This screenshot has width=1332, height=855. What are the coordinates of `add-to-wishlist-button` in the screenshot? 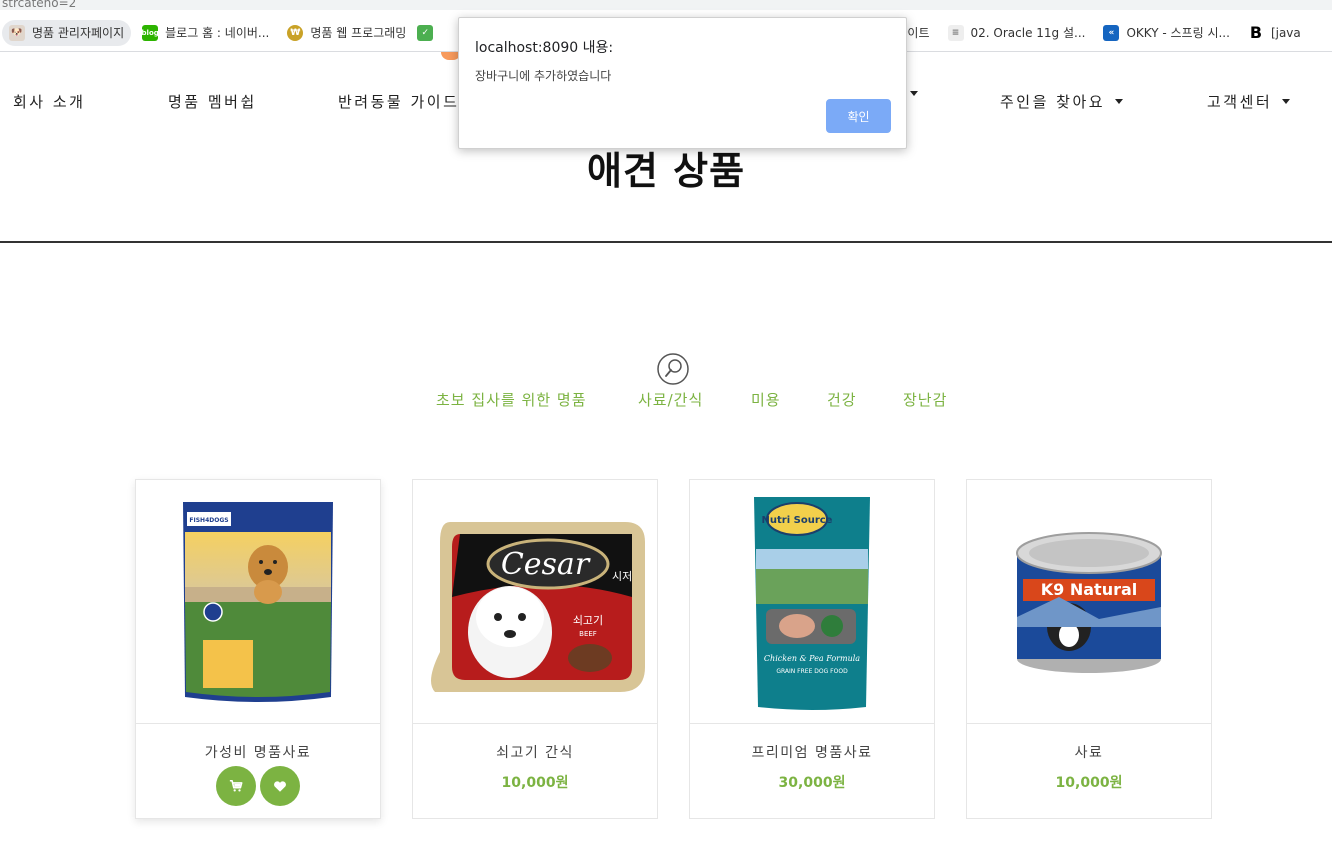 It's located at (280, 786).